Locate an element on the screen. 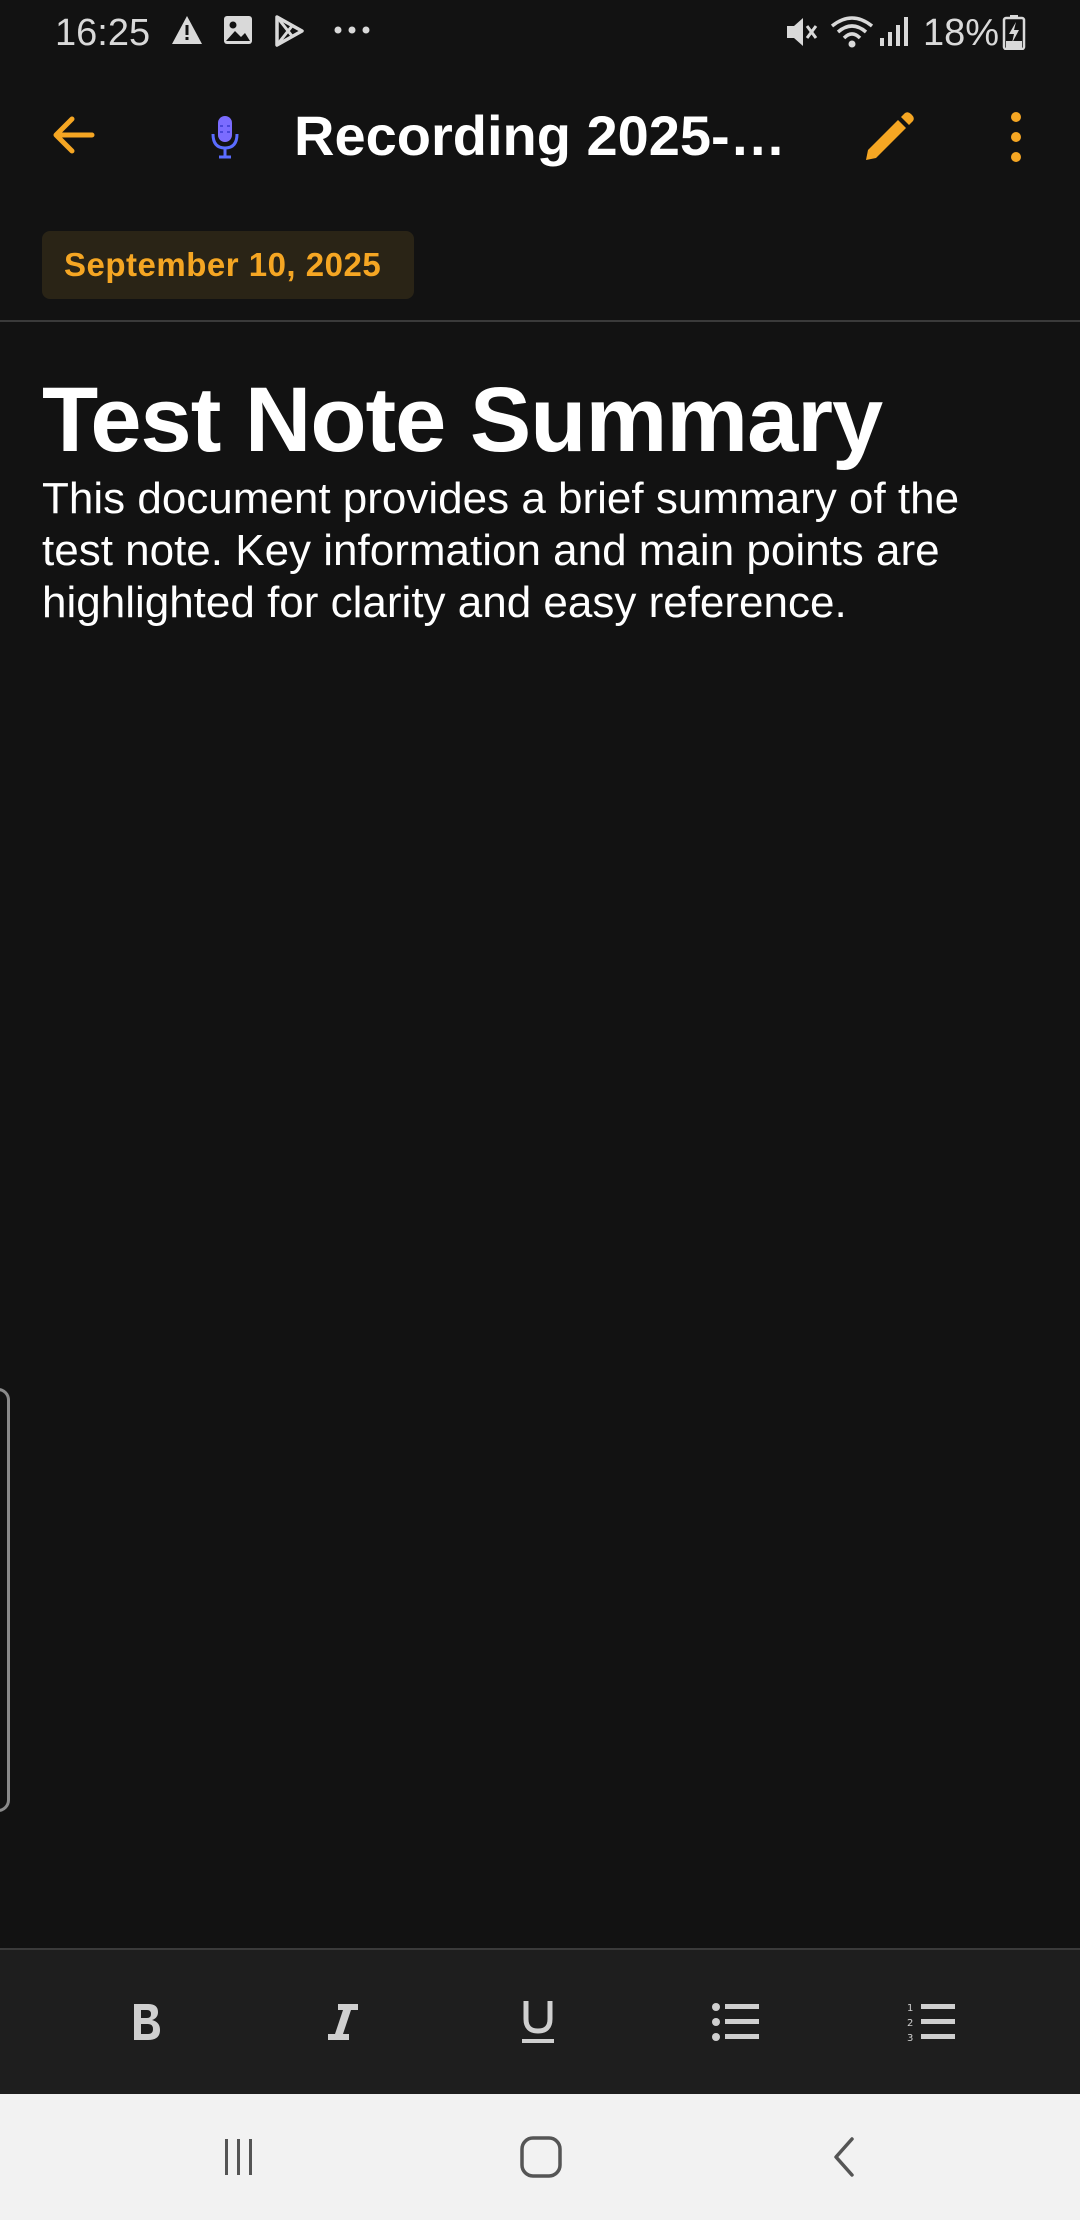  arrow-left-icon is located at coordinates (73, 135).